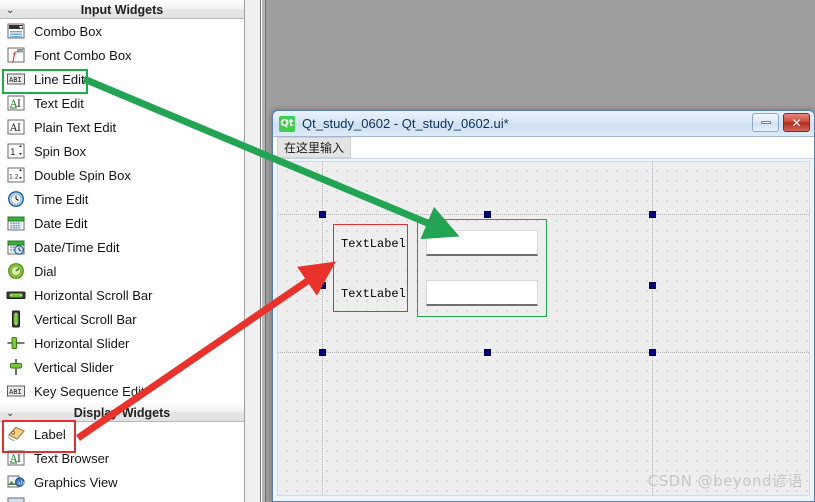 The width and height of the screenshot is (815, 502). What do you see at coordinates (60, 151) in the screenshot?
I see `widget-item-label: Spin Box` at bounding box center [60, 151].